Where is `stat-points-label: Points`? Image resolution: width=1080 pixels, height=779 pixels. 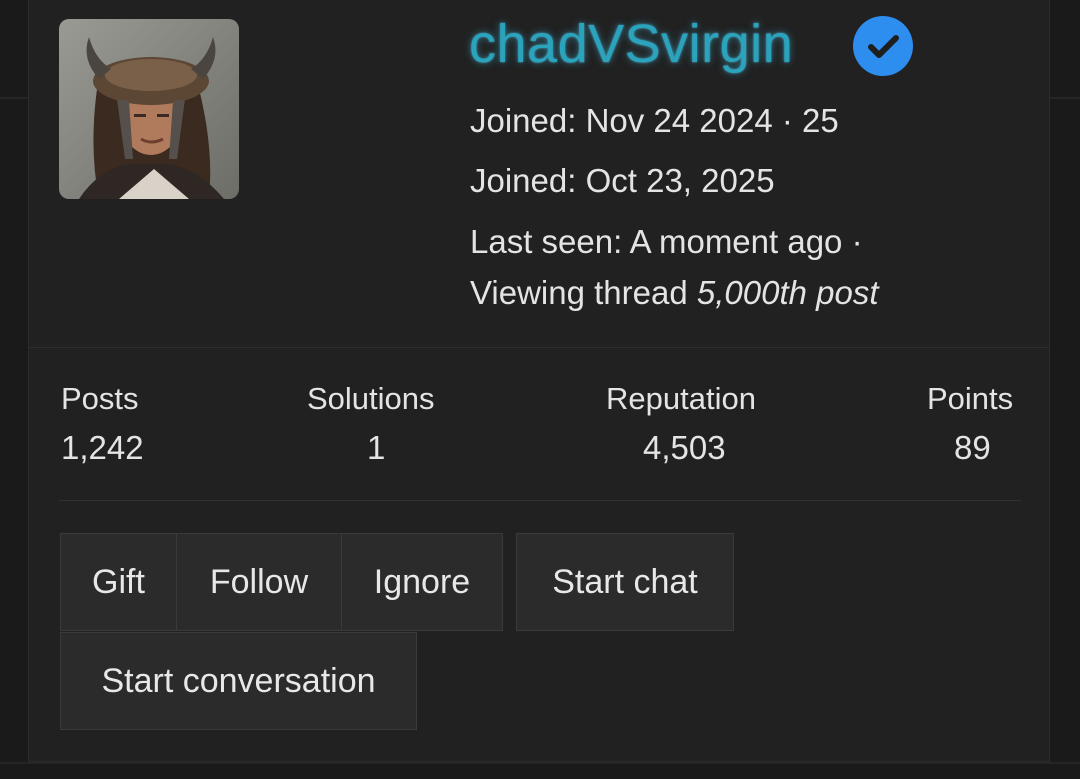 stat-points-label: Points is located at coordinates (970, 398).